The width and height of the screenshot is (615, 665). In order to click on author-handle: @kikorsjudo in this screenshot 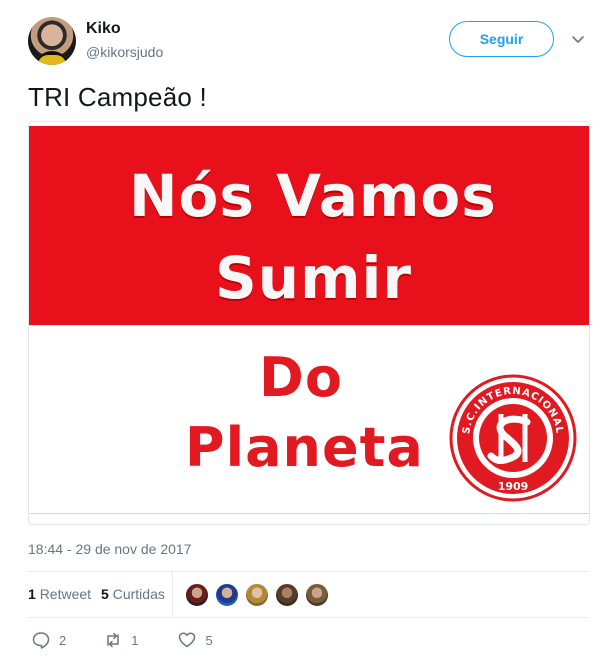, I will do `click(124, 52)`.